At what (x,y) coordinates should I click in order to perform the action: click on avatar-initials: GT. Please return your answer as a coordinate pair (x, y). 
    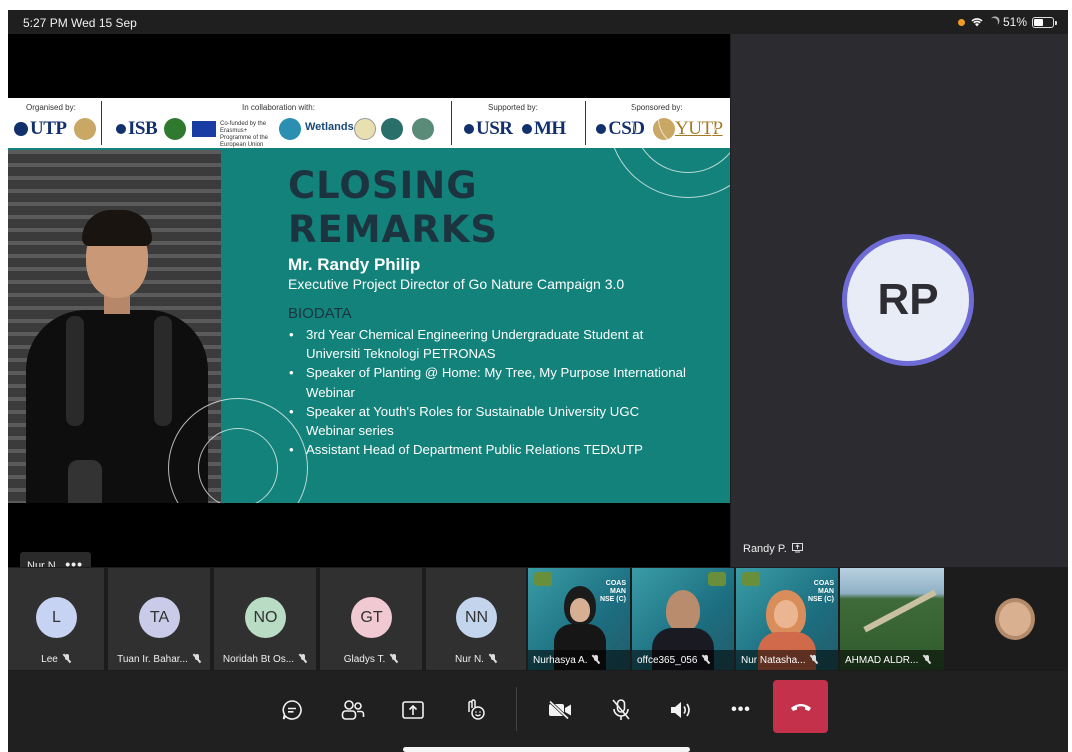
    Looking at the image, I should click on (371, 617).